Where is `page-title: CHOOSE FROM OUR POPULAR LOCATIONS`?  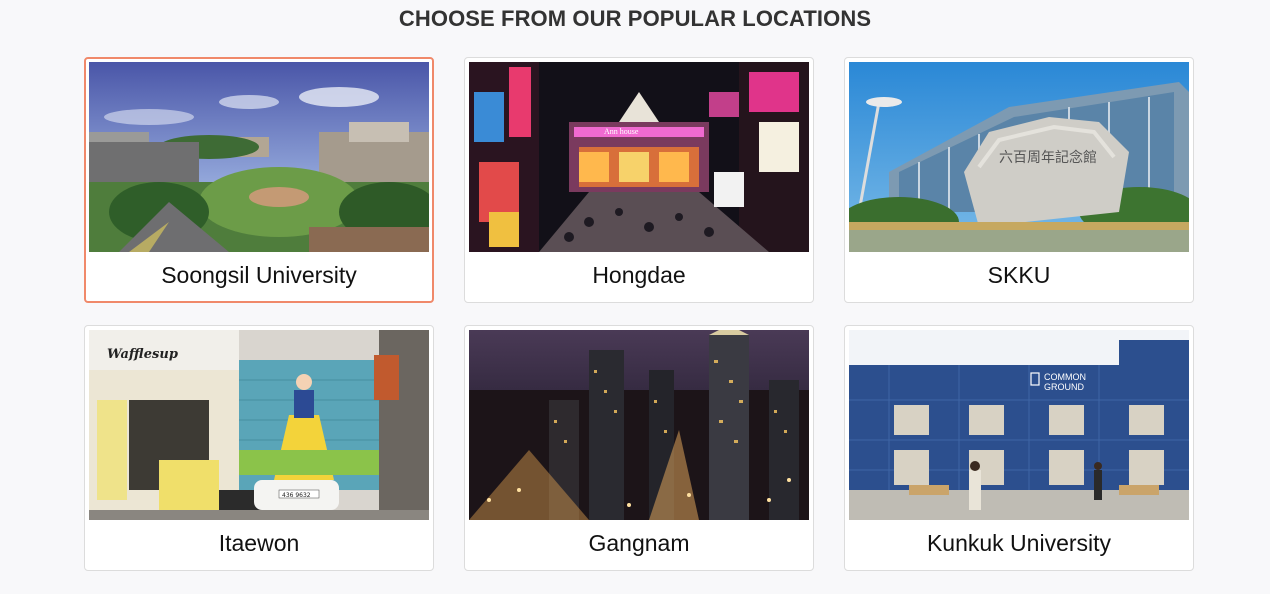 page-title: CHOOSE FROM OUR POPULAR LOCATIONS is located at coordinates (635, 18).